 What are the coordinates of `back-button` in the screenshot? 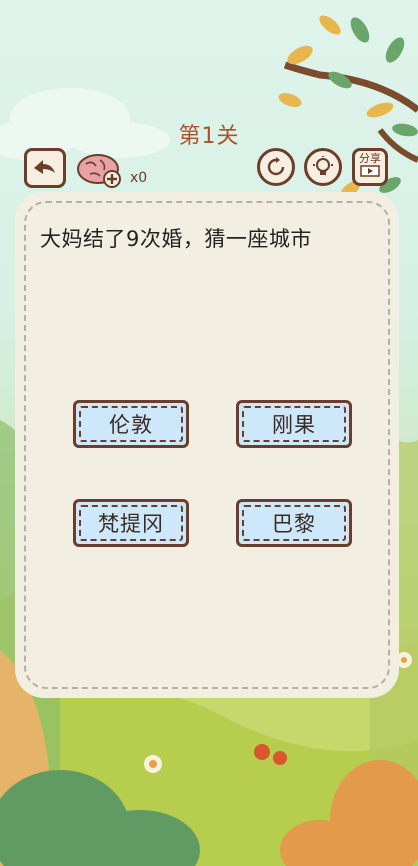 It's located at (45, 168).